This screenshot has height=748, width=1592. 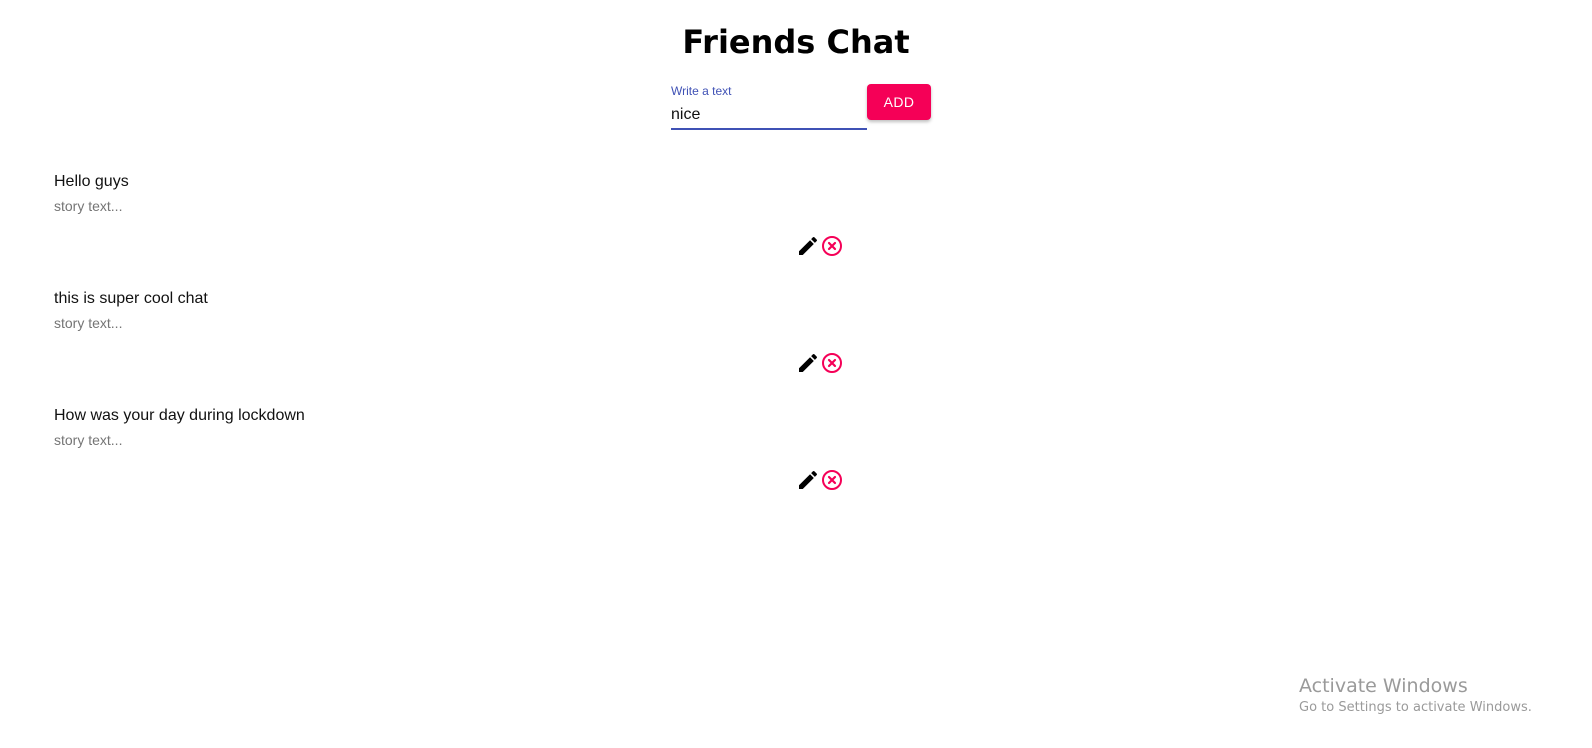 What do you see at coordinates (179, 415) in the screenshot?
I see `message-text: How was your day during lockdown` at bounding box center [179, 415].